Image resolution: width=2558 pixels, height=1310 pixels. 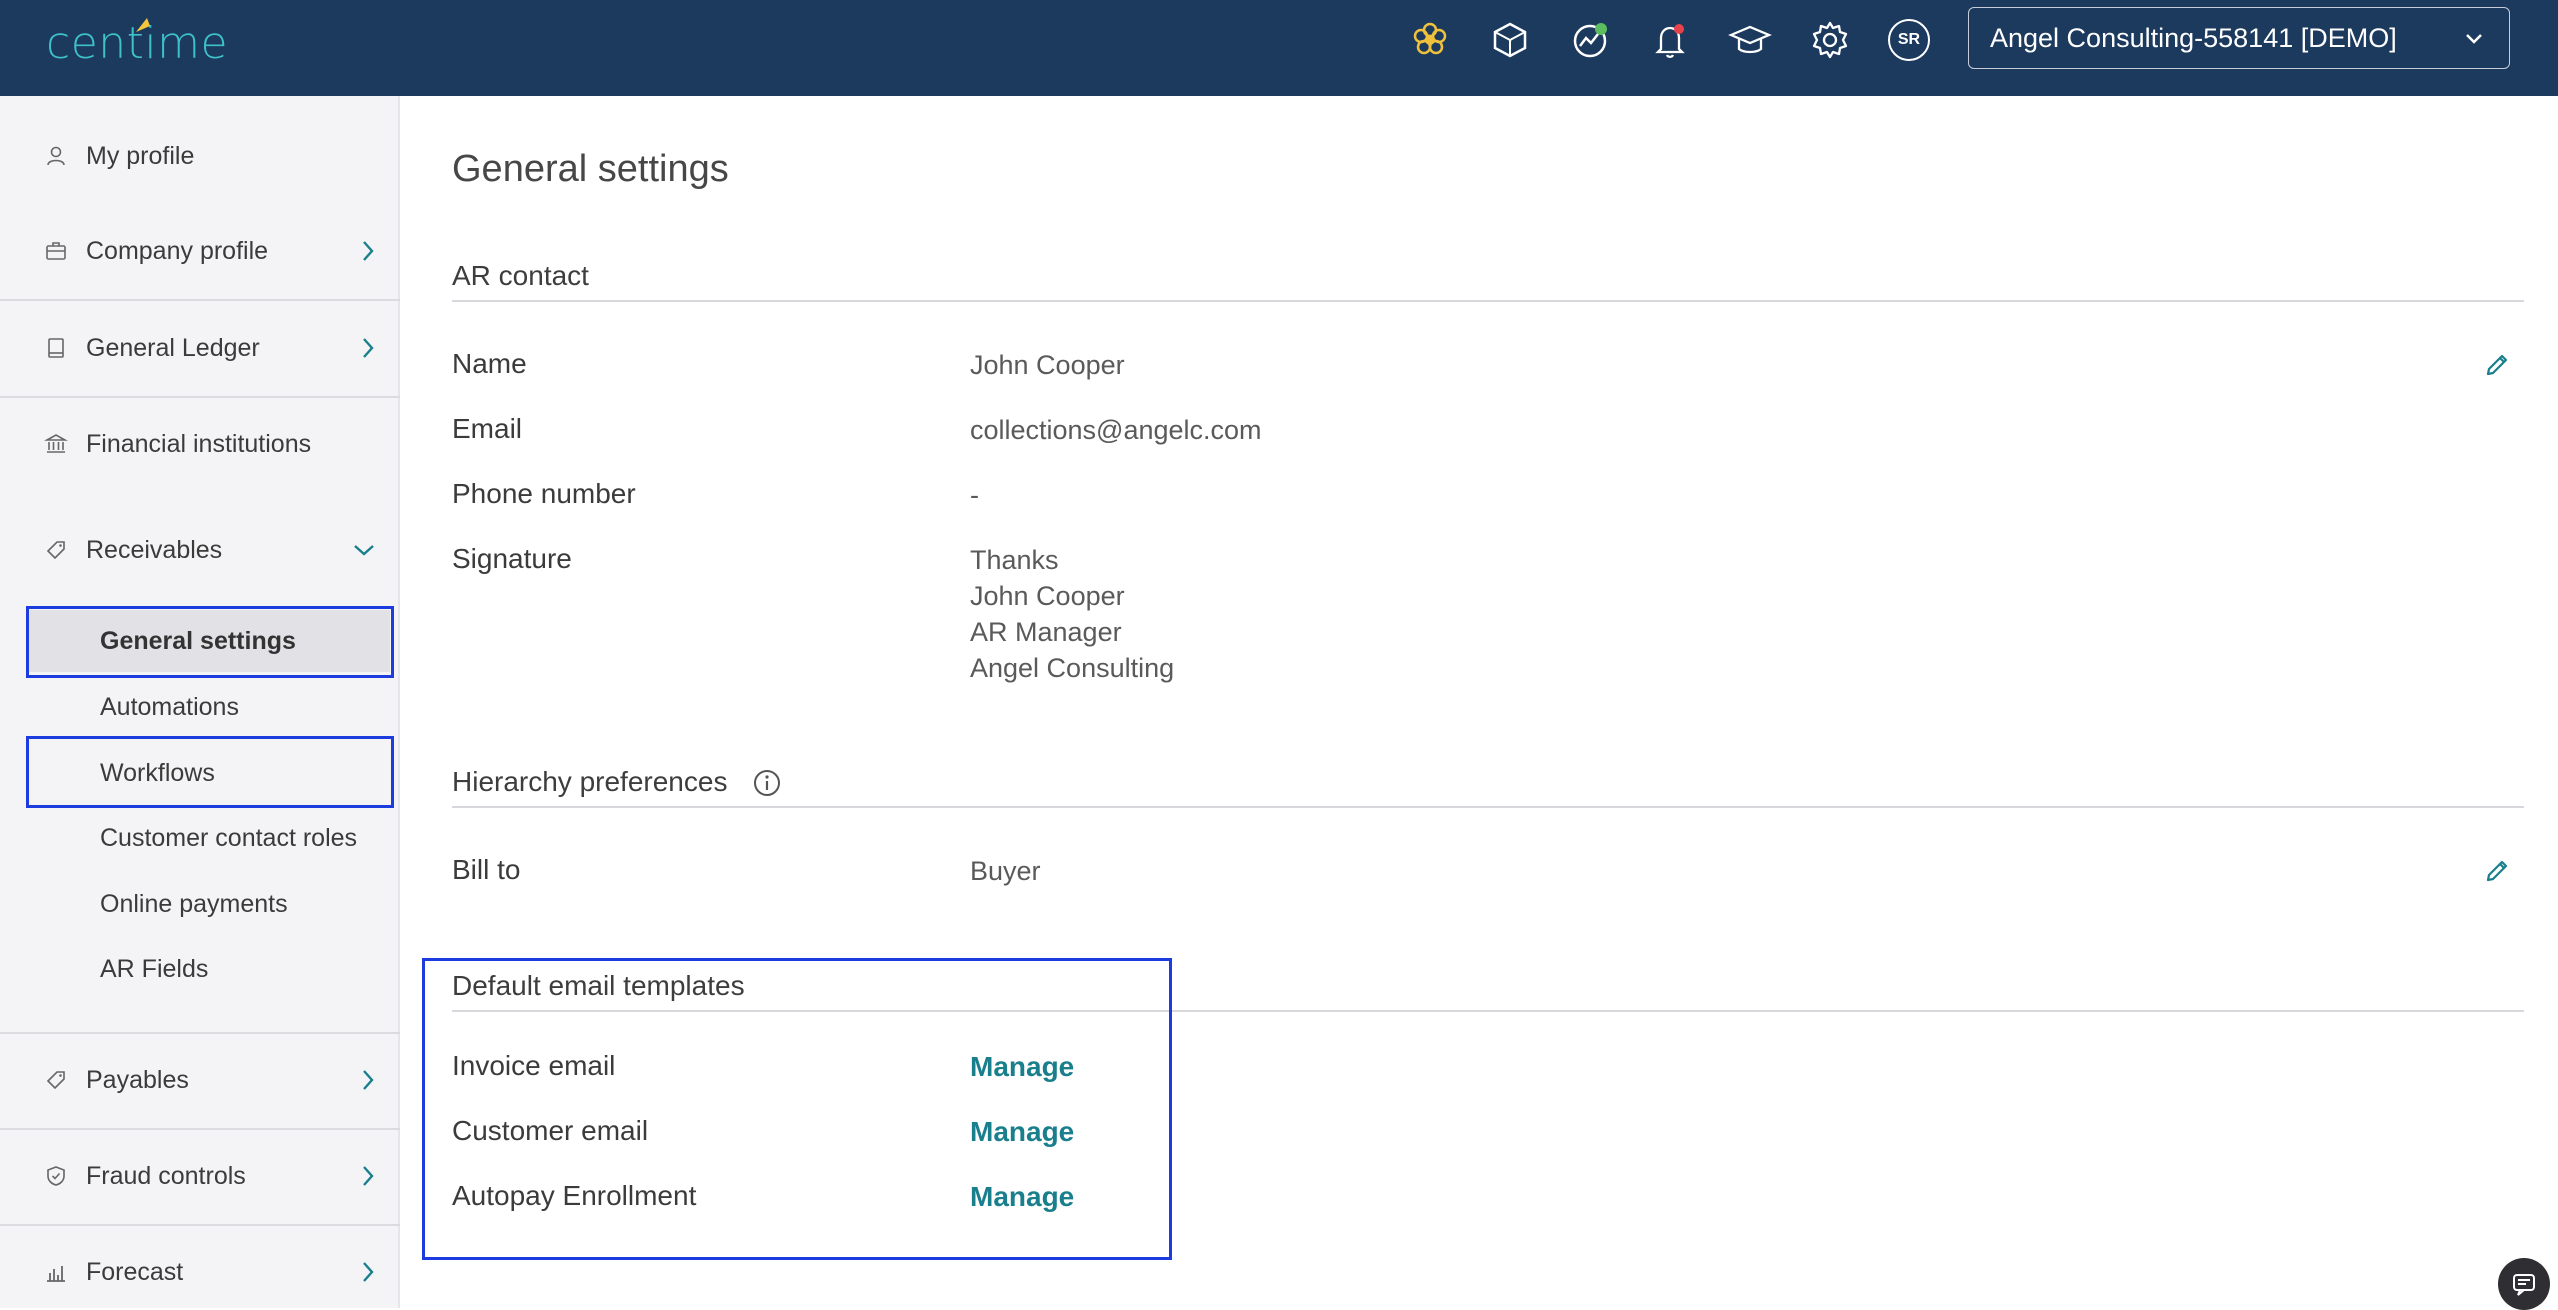 What do you see at coordinates (487, 428) in the screenshot?
I see `email-label: Email` at bounding box center [487, 428].